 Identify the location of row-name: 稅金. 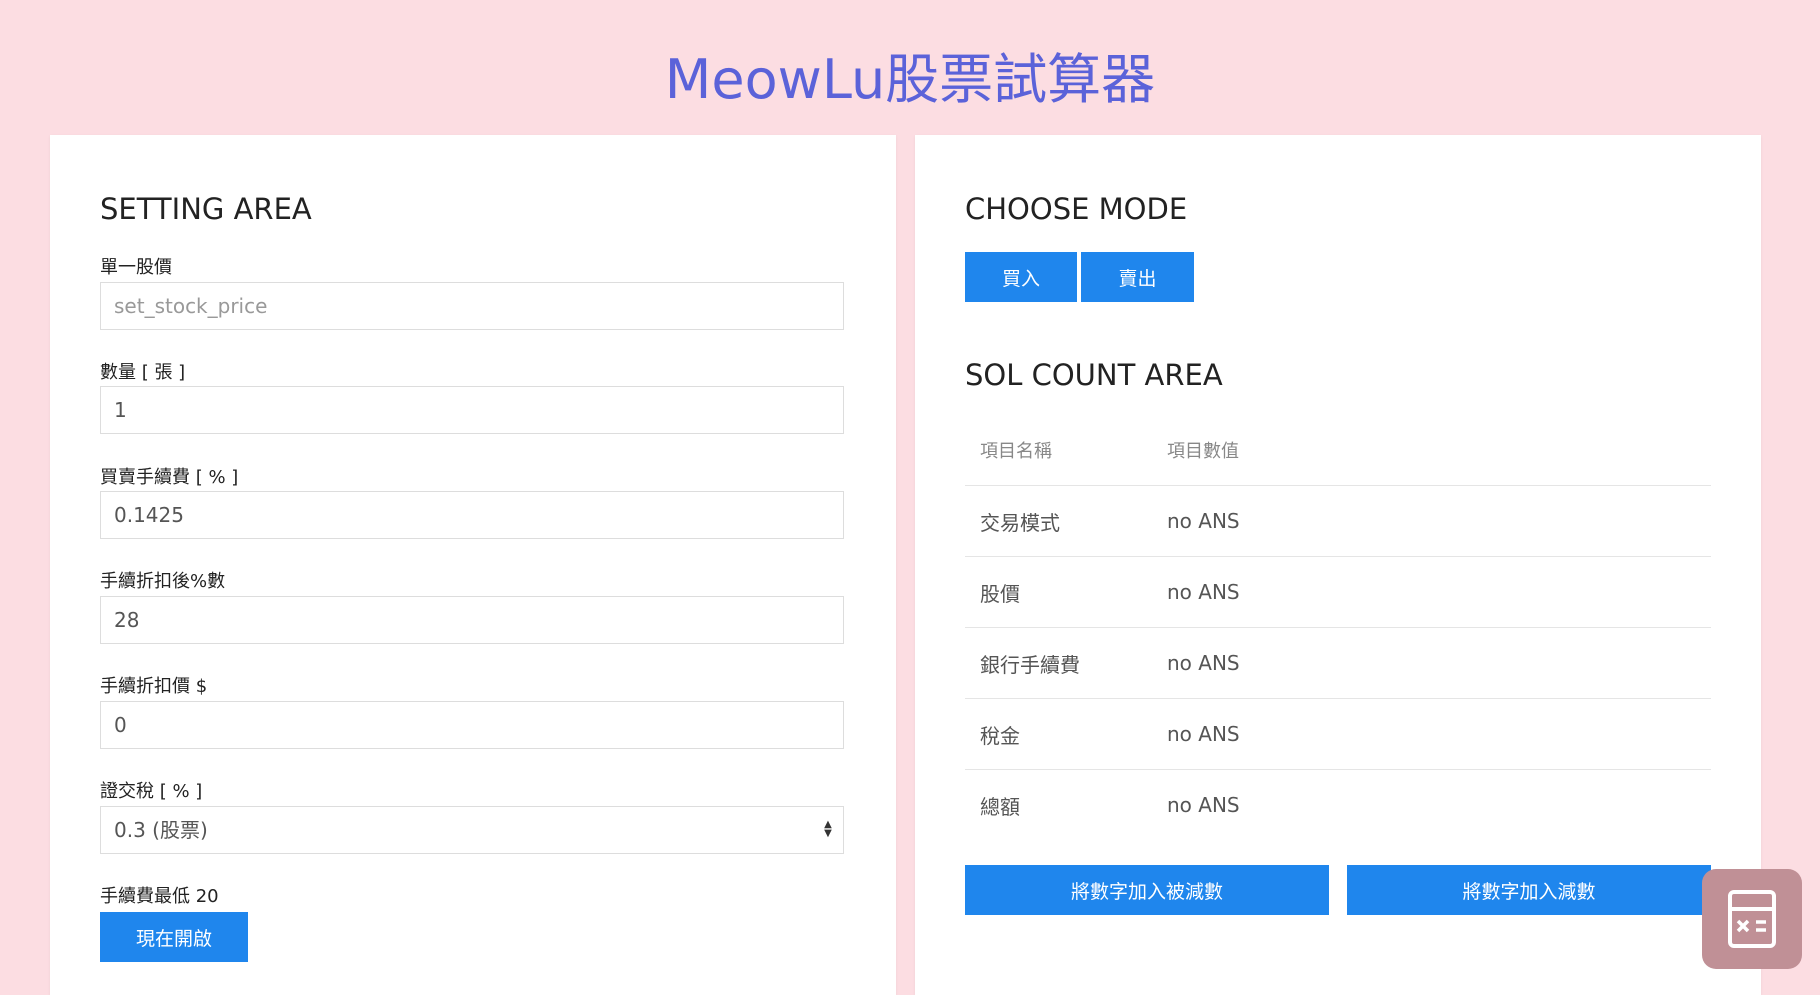
(1058, 734).